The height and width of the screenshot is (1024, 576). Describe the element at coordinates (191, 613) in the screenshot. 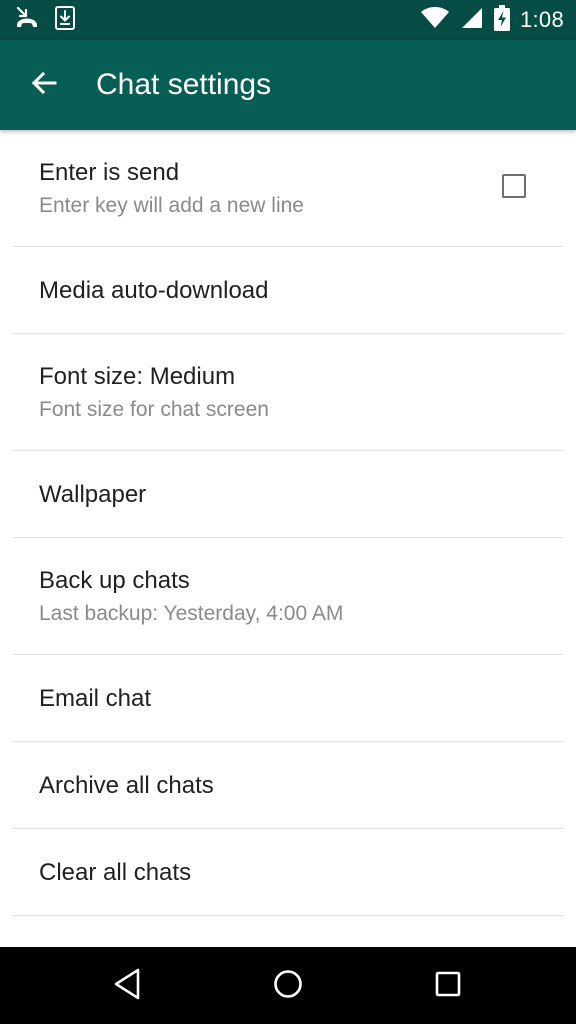

I see `setting-summary: Last backup: Yesterday, 4:00 AM` at that location.